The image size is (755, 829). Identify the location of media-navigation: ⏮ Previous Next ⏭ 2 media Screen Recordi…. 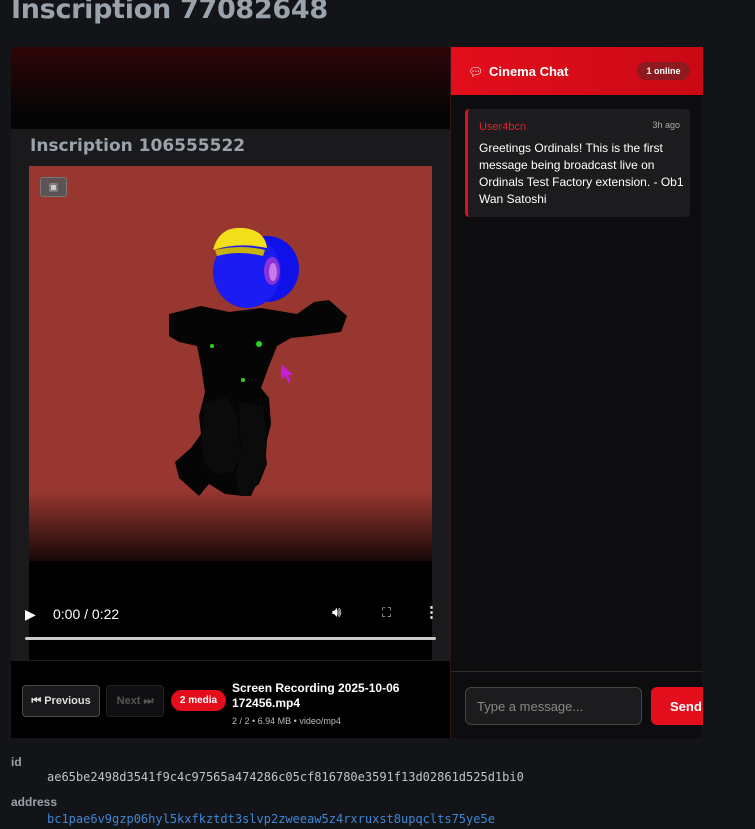
(230, 699).